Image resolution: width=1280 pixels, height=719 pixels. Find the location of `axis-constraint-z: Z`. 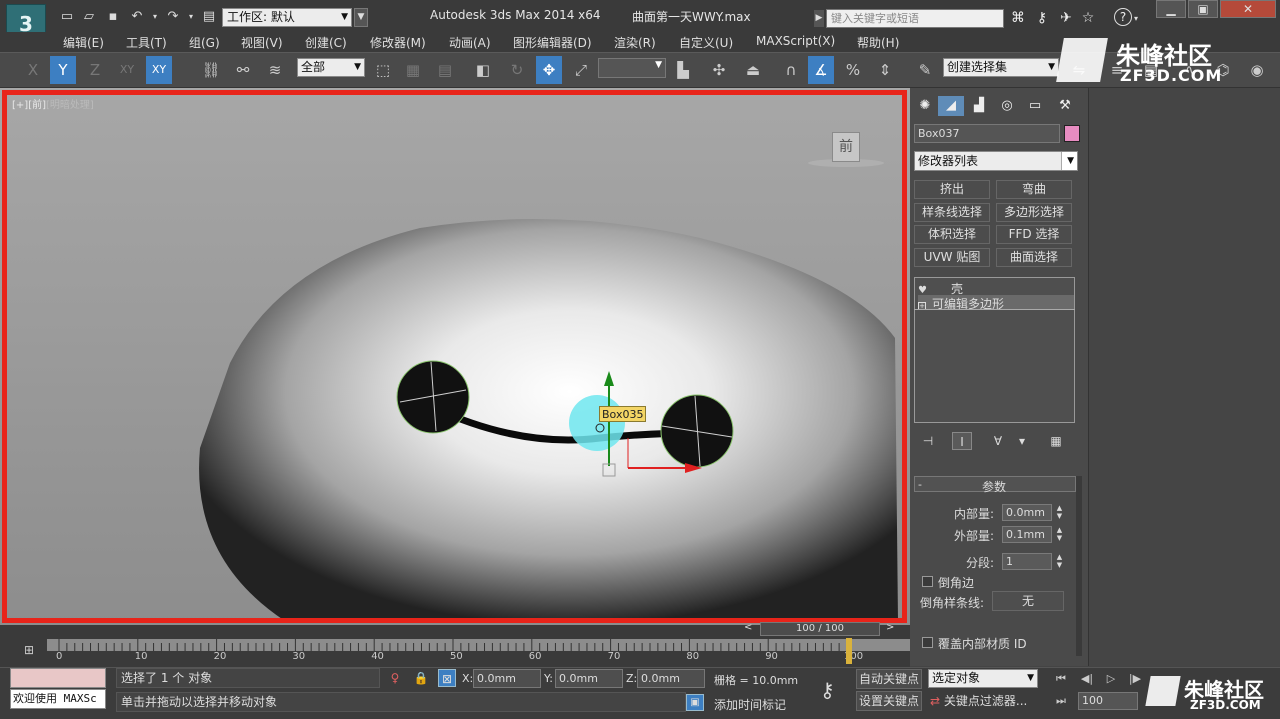

axis-constraint-z: Z is located at coordinates (95, 70).